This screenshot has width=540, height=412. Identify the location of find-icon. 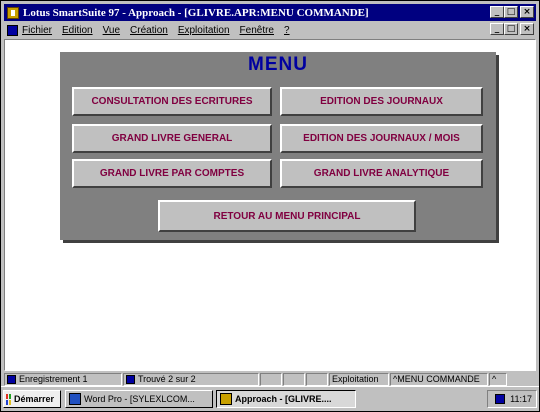
(130, 379).